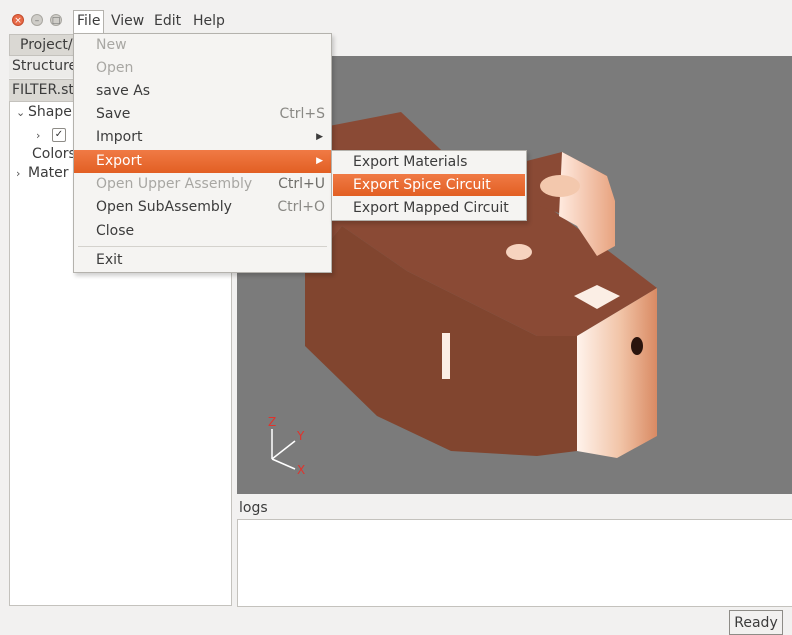 The width and height of the screenshot is (792, 635). I want to click on status-indicator: Ready, so click(756, 622).